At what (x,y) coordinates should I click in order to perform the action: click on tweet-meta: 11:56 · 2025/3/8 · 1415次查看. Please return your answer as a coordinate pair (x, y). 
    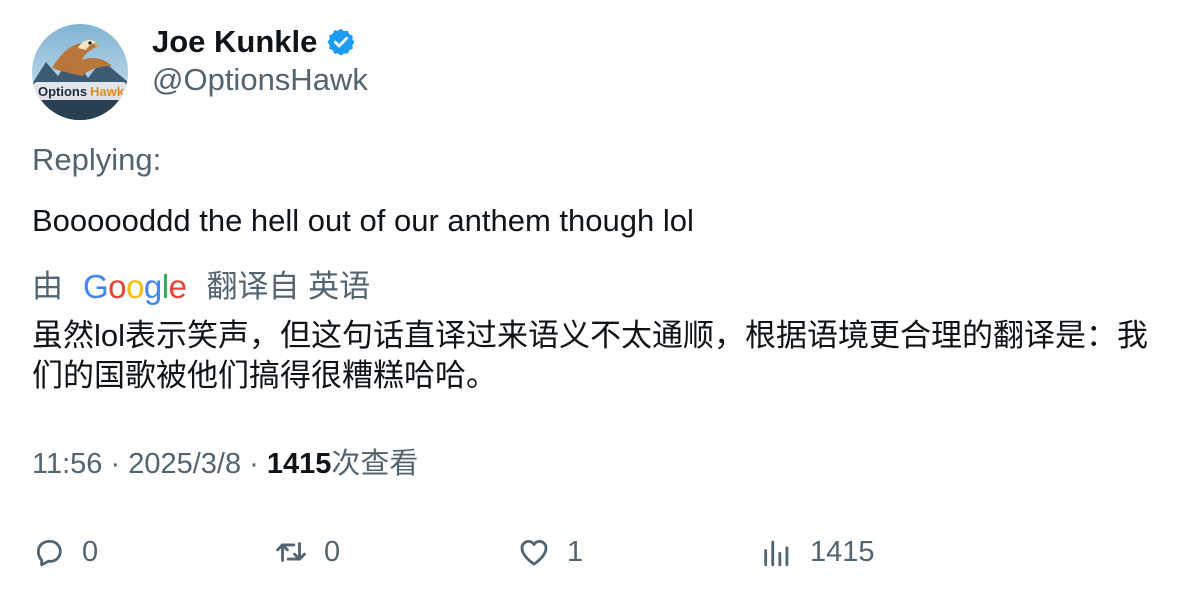
    Looking at the image, I should click on (225, 464).